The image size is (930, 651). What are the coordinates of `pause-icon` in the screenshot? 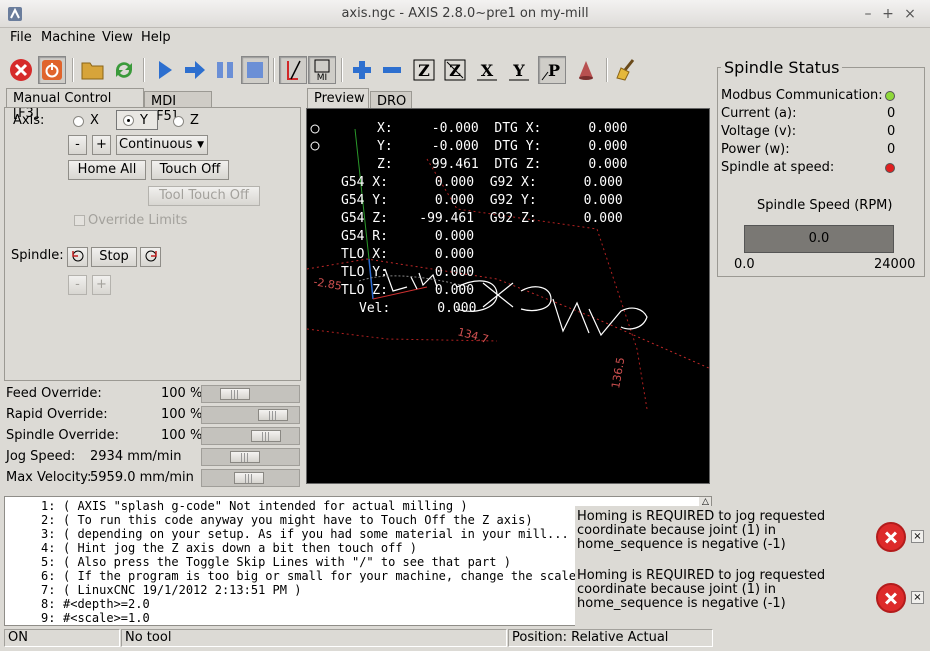 It's located at (225, 70).